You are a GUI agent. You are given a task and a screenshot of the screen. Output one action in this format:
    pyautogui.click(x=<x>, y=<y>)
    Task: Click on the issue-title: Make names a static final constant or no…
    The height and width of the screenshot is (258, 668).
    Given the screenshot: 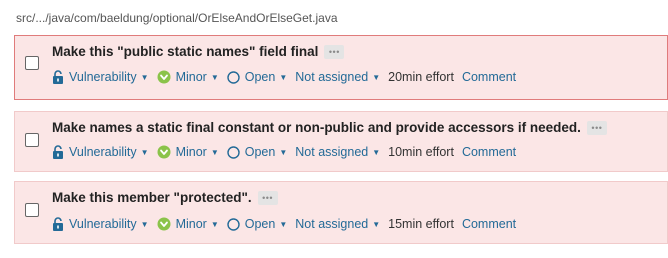 What is the action you would take?
    pyautogui.click(x=316, y=127)
    